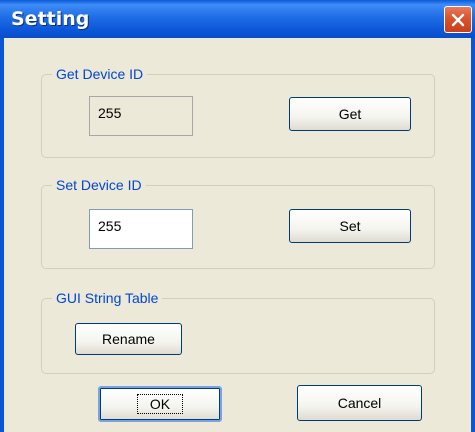 This screenshot has width=475, height=432. What do you see at coordinates (141, 229) in the screenshot?
I see `set-device-id-input: 255` at bounding box center [141, 229].